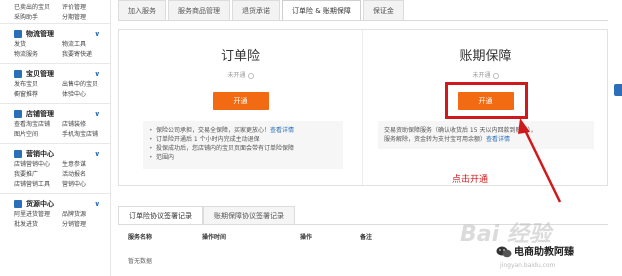 This screenshot has height=276, width=622. What do you see at coordinates (40, 73) in the screenshot?
I see `sidebar-section-title: 宝贝管理` at bounding box center [40, 73].